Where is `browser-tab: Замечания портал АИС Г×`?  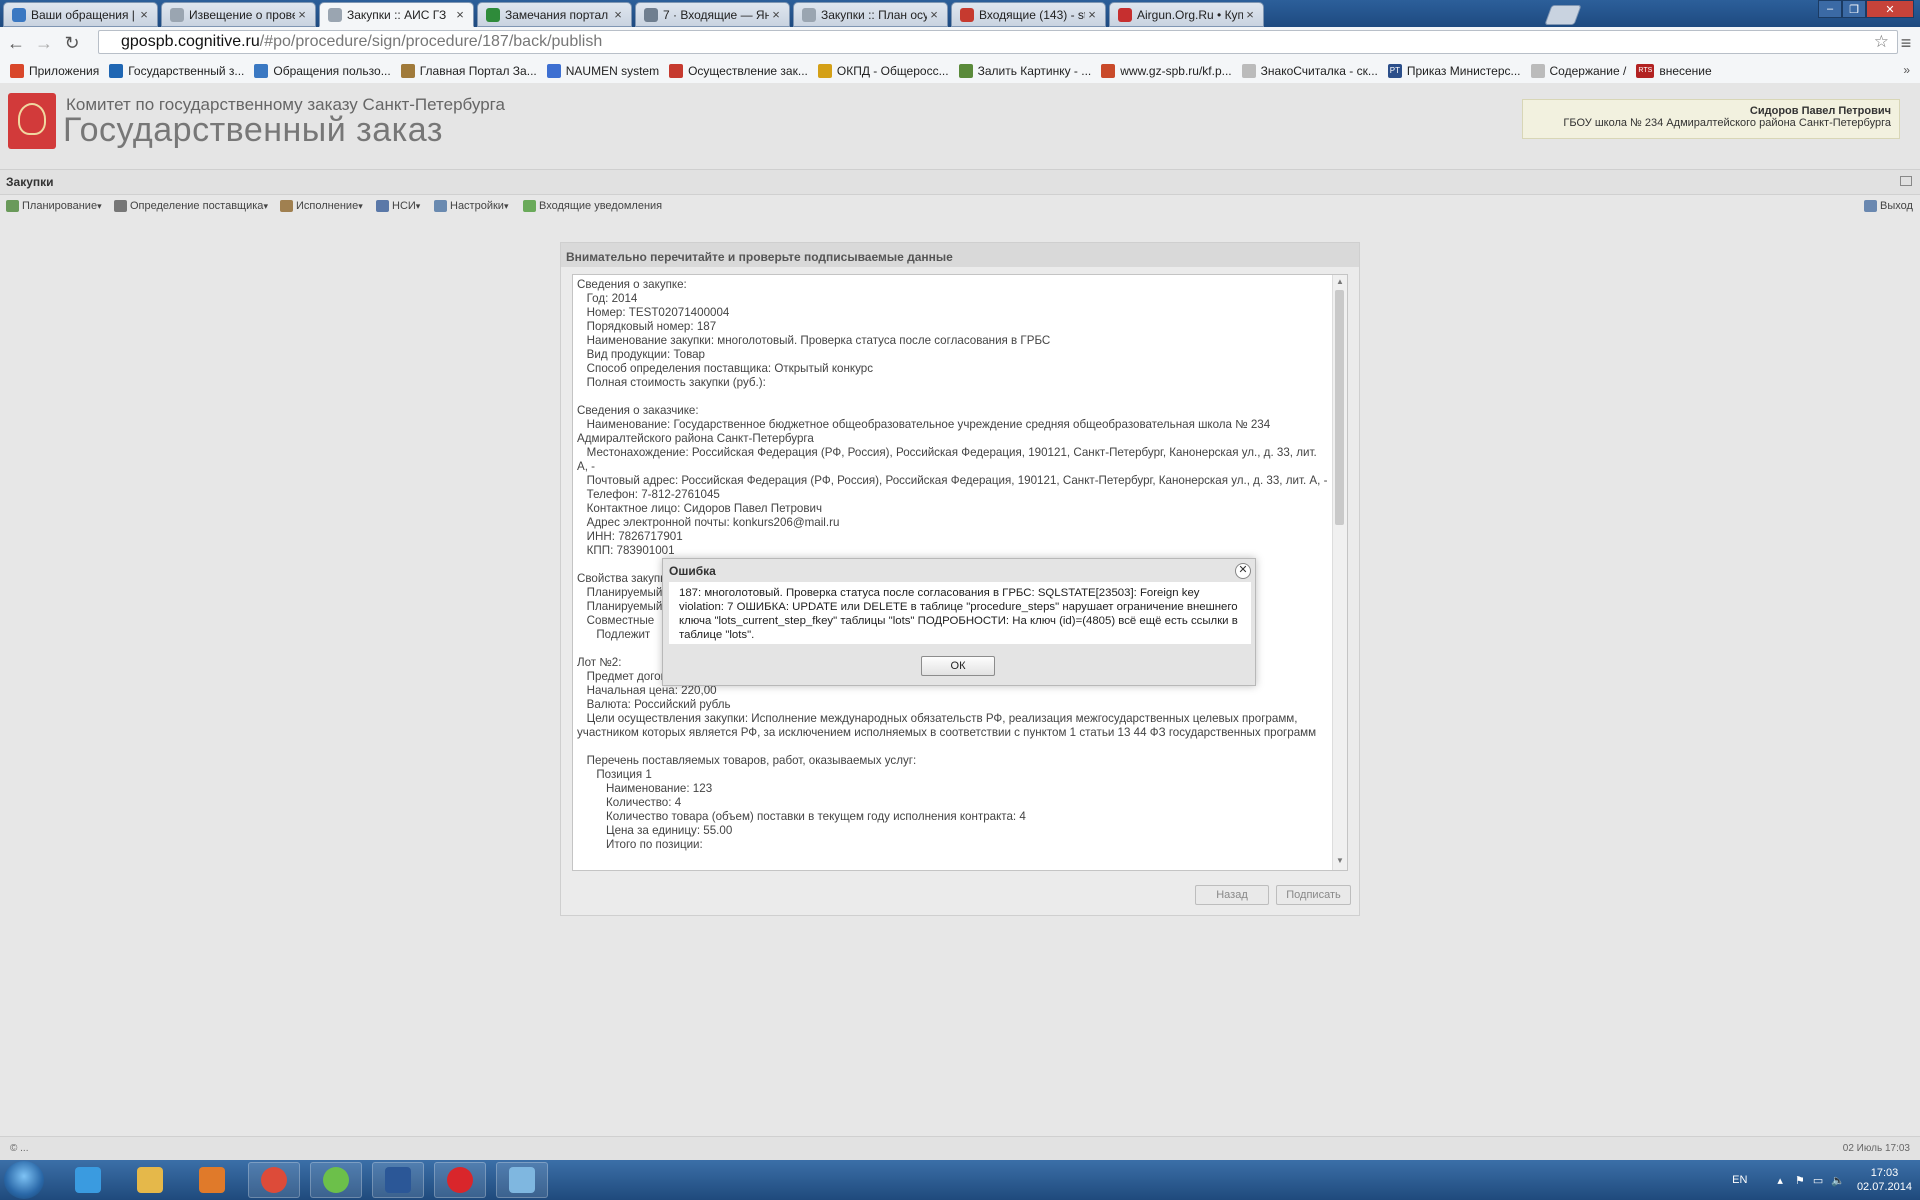 browser-tab: Замечания портал АИС Г× is located at coordinates (554, 14).